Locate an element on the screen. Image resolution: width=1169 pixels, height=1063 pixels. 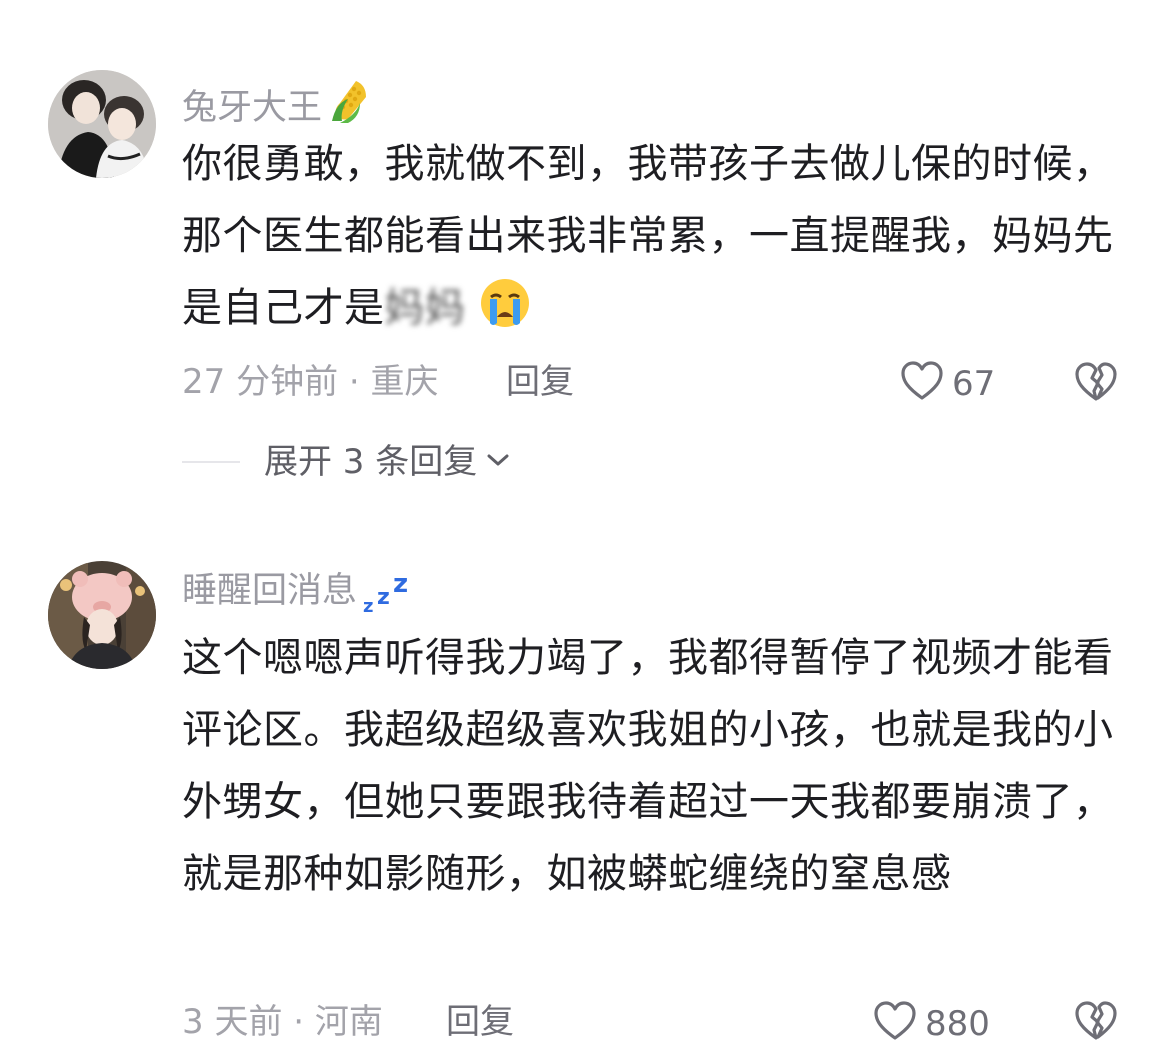
username: 睡醒回消息 z z z is located at coordinates (297, 595).